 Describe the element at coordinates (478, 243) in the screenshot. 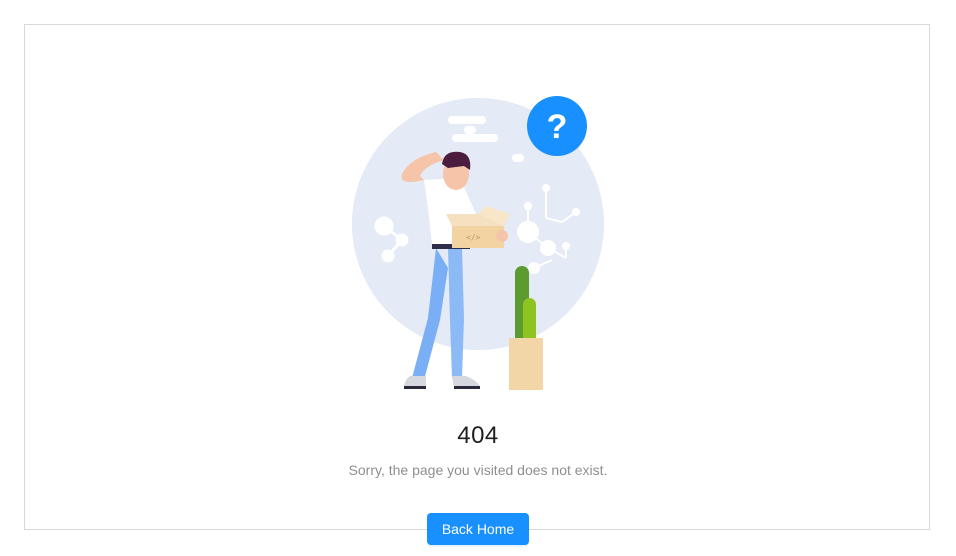

I see `not-found-illustration: ? </>` at that location.